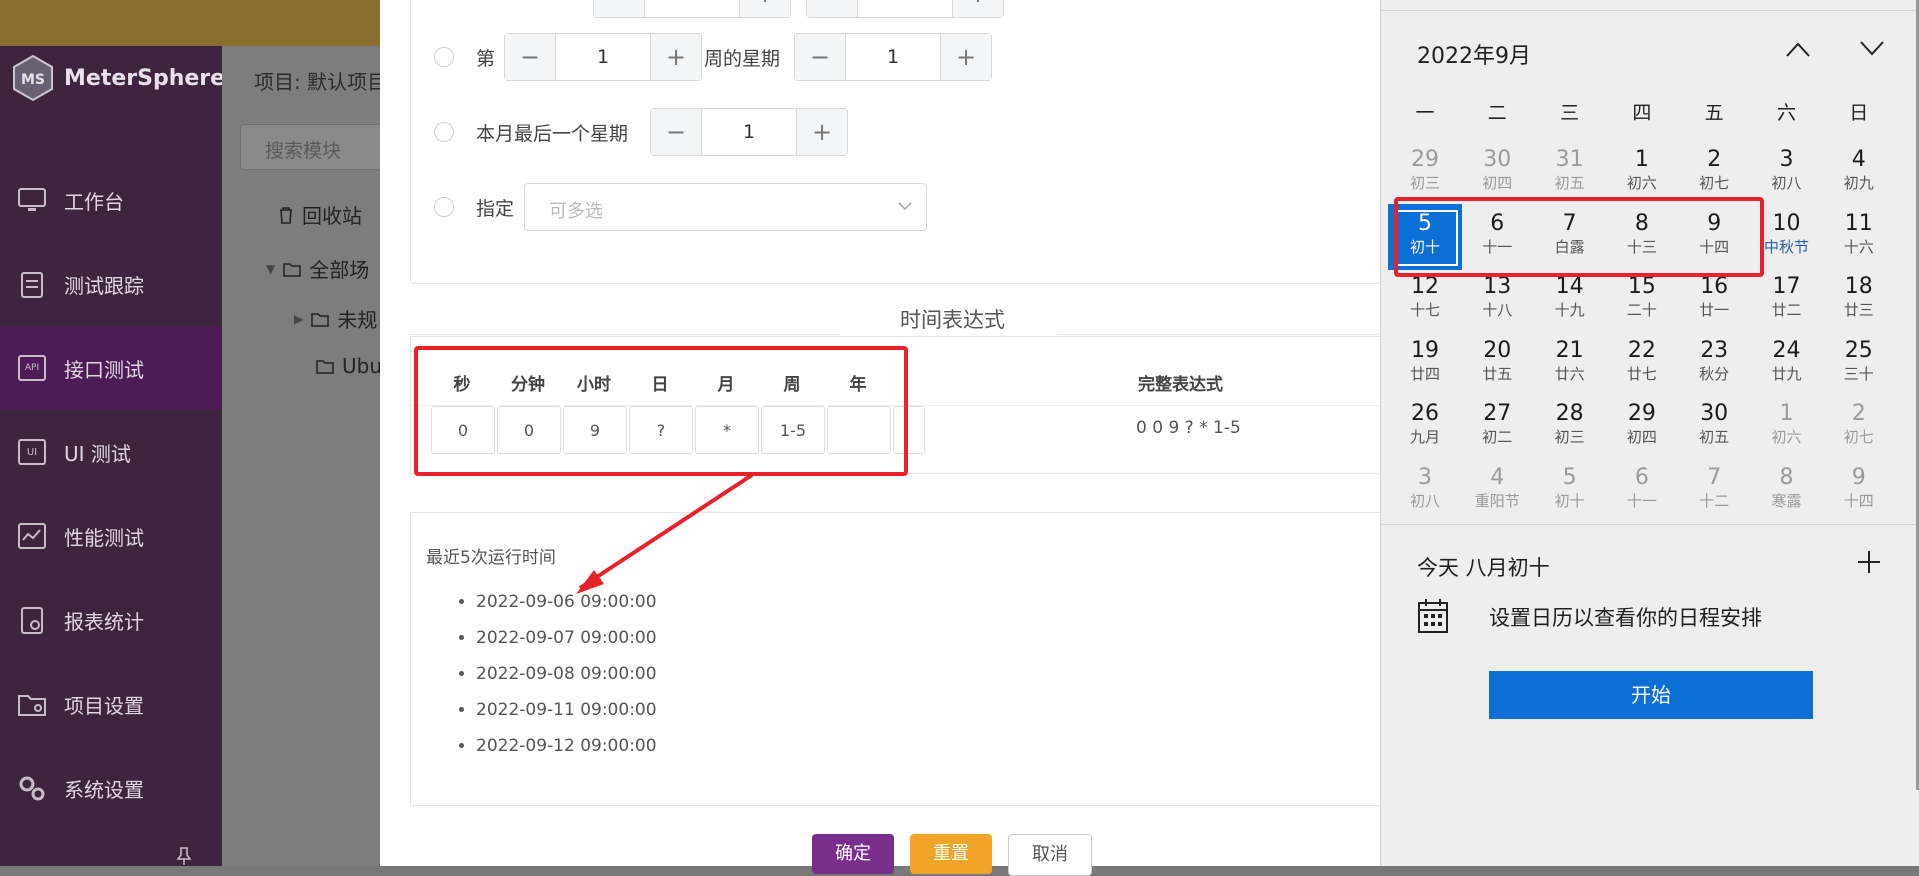 This screenshot has height=876, width=1919. What do you see at coordinates (1859, 173) in the screenshot?
I see `calendar-day: 4 初九` at bounding box center [1859, 173].